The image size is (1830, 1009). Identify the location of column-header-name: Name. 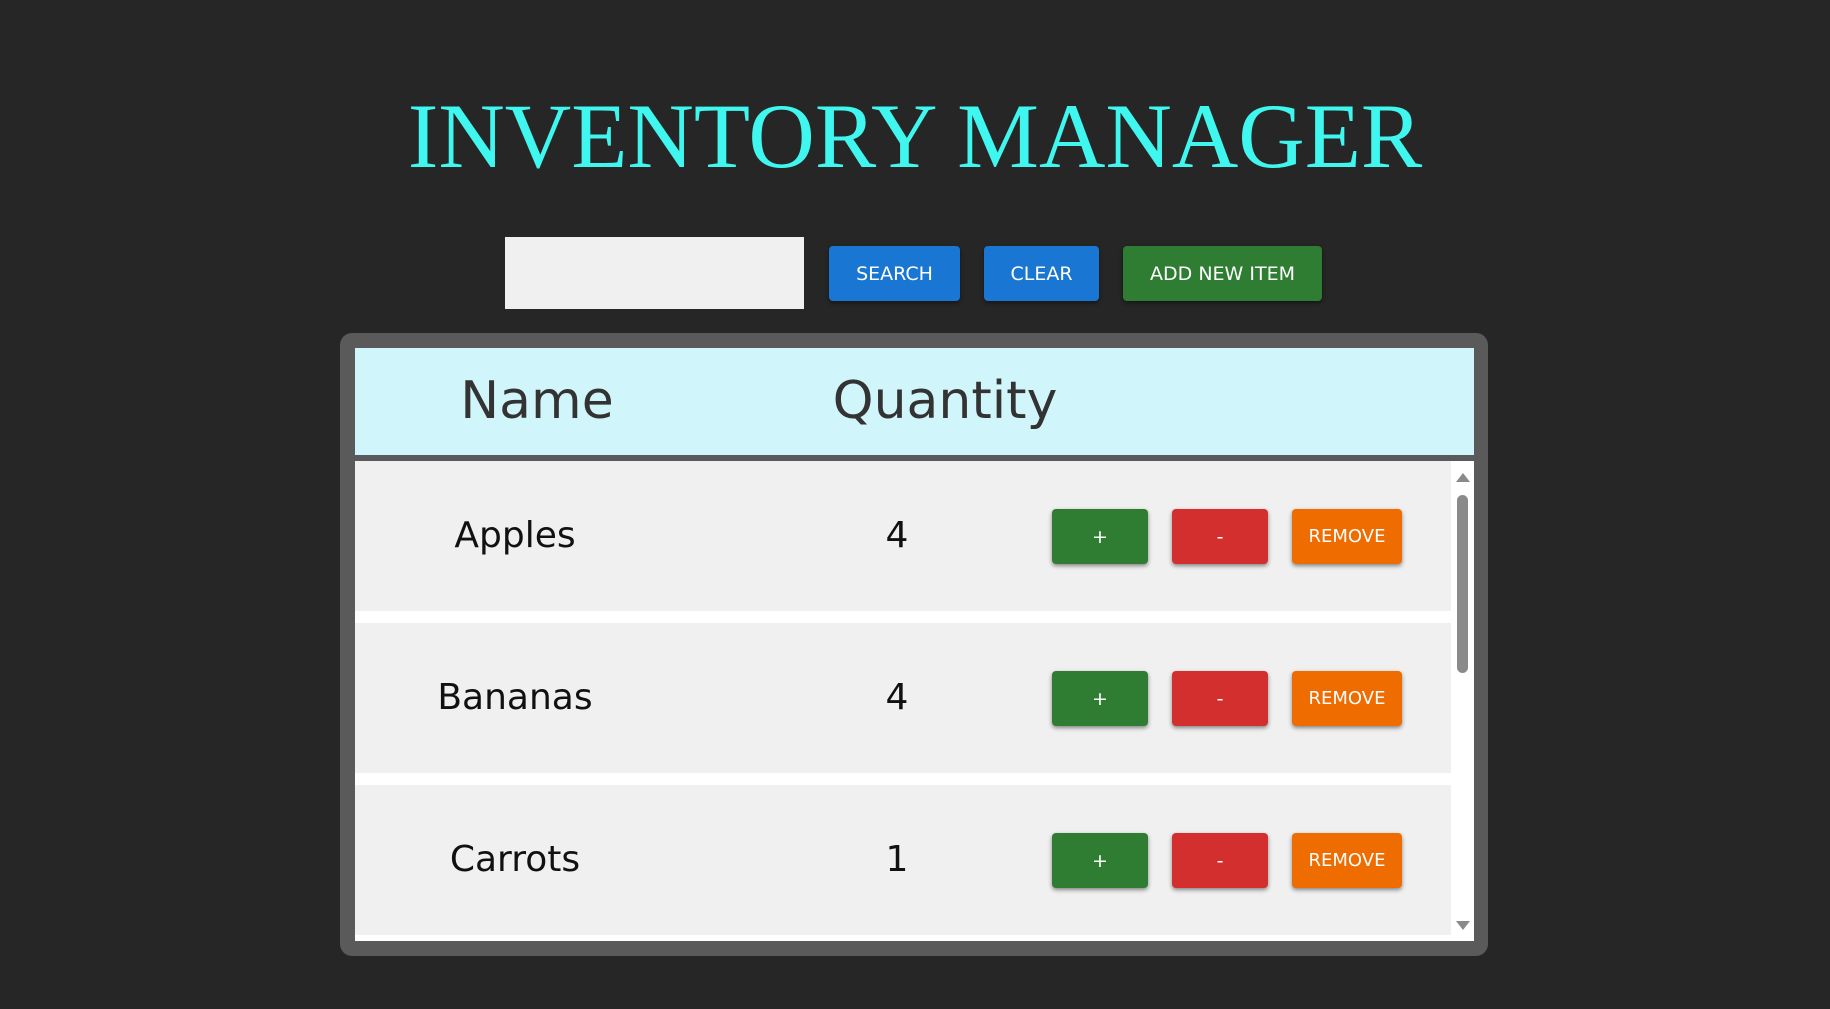
(537, 401).